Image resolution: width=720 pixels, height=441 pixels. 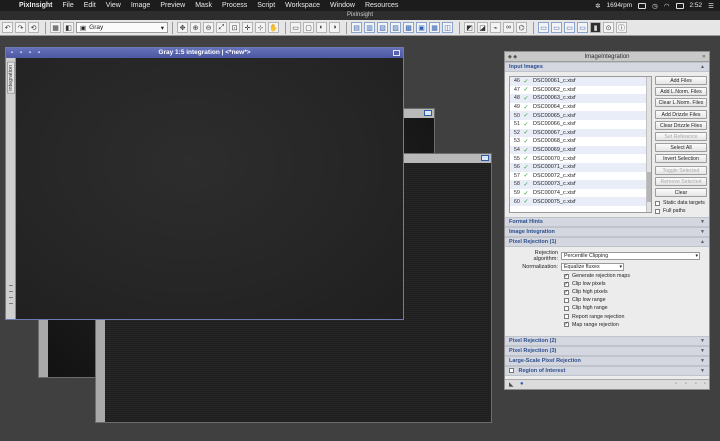 I want to click on option-row: Clip high pixels, so click(x=607, y=292).